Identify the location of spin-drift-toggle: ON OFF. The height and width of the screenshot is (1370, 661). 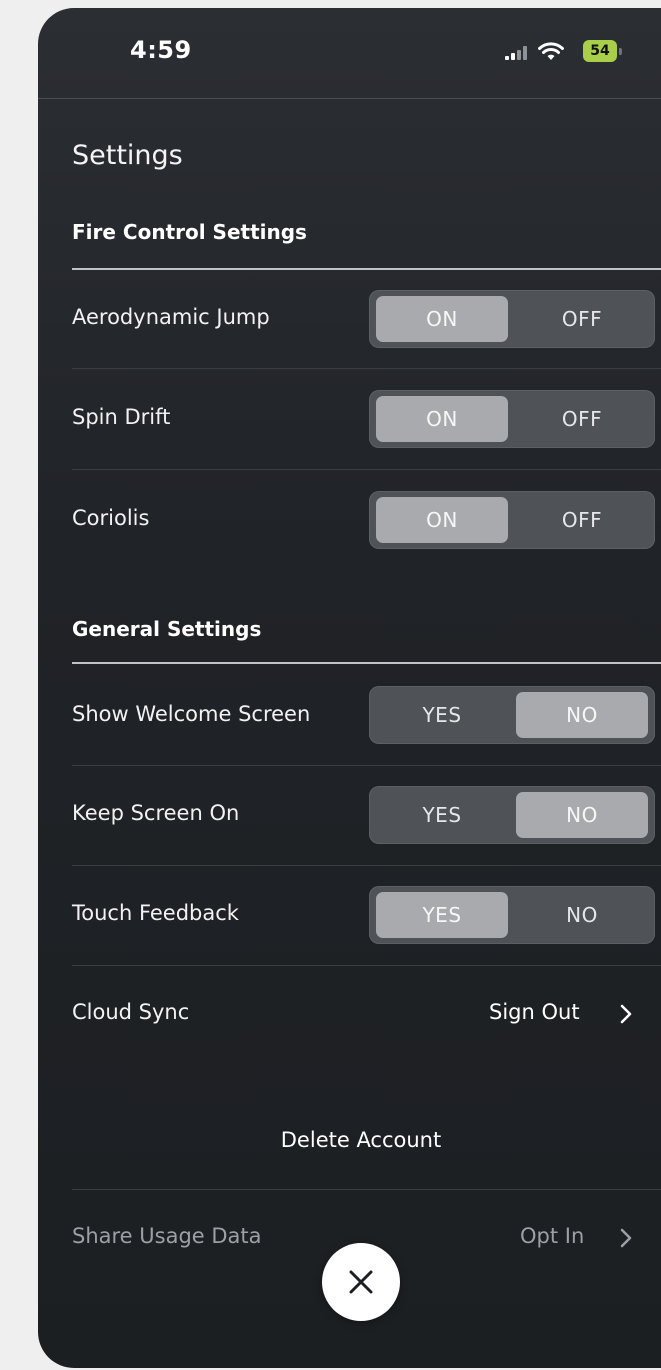
(512, 419).